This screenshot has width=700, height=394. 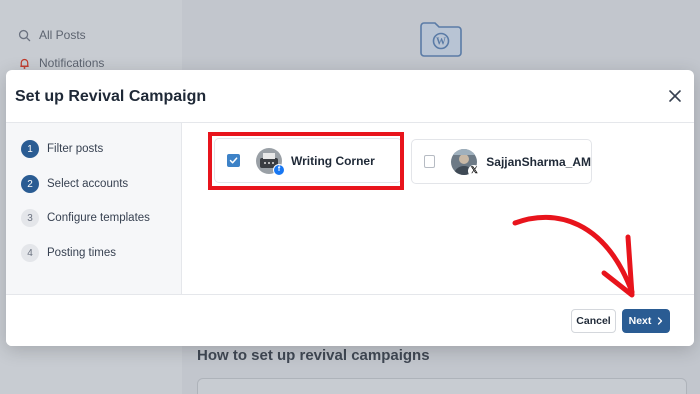 I want to click on next-button-label: Next, so click(x=640, y=321).